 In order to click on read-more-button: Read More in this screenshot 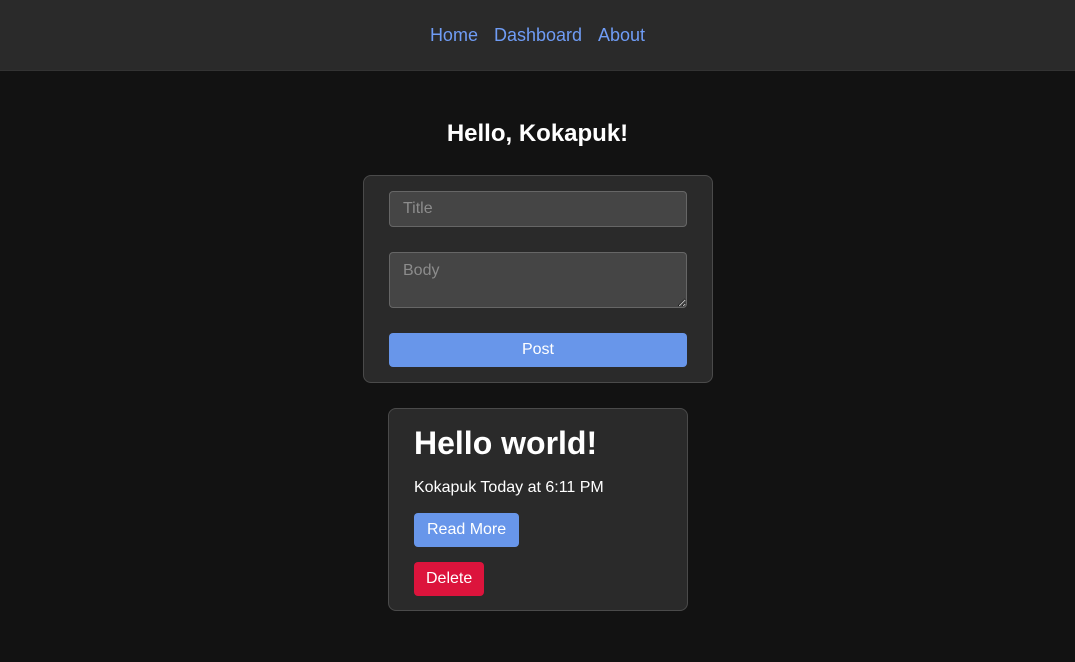, I will do `click(467, 530)`.